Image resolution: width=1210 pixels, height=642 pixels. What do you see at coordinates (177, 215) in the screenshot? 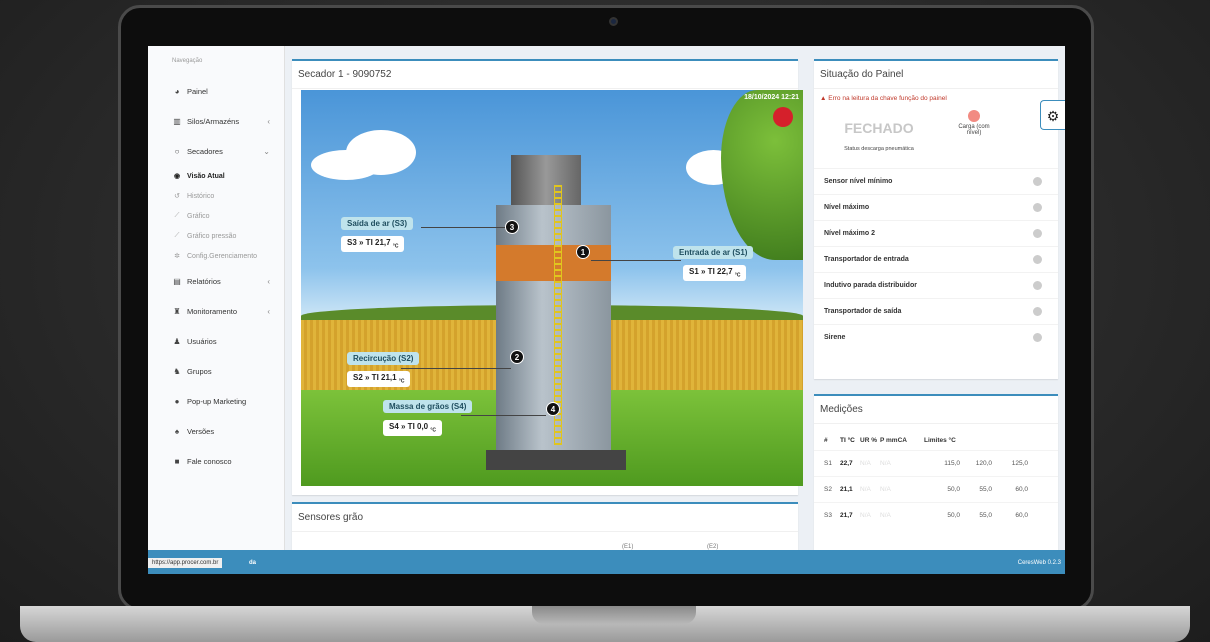
I see `area-chart-icon: ⟋` at bounding box center [177, 215].